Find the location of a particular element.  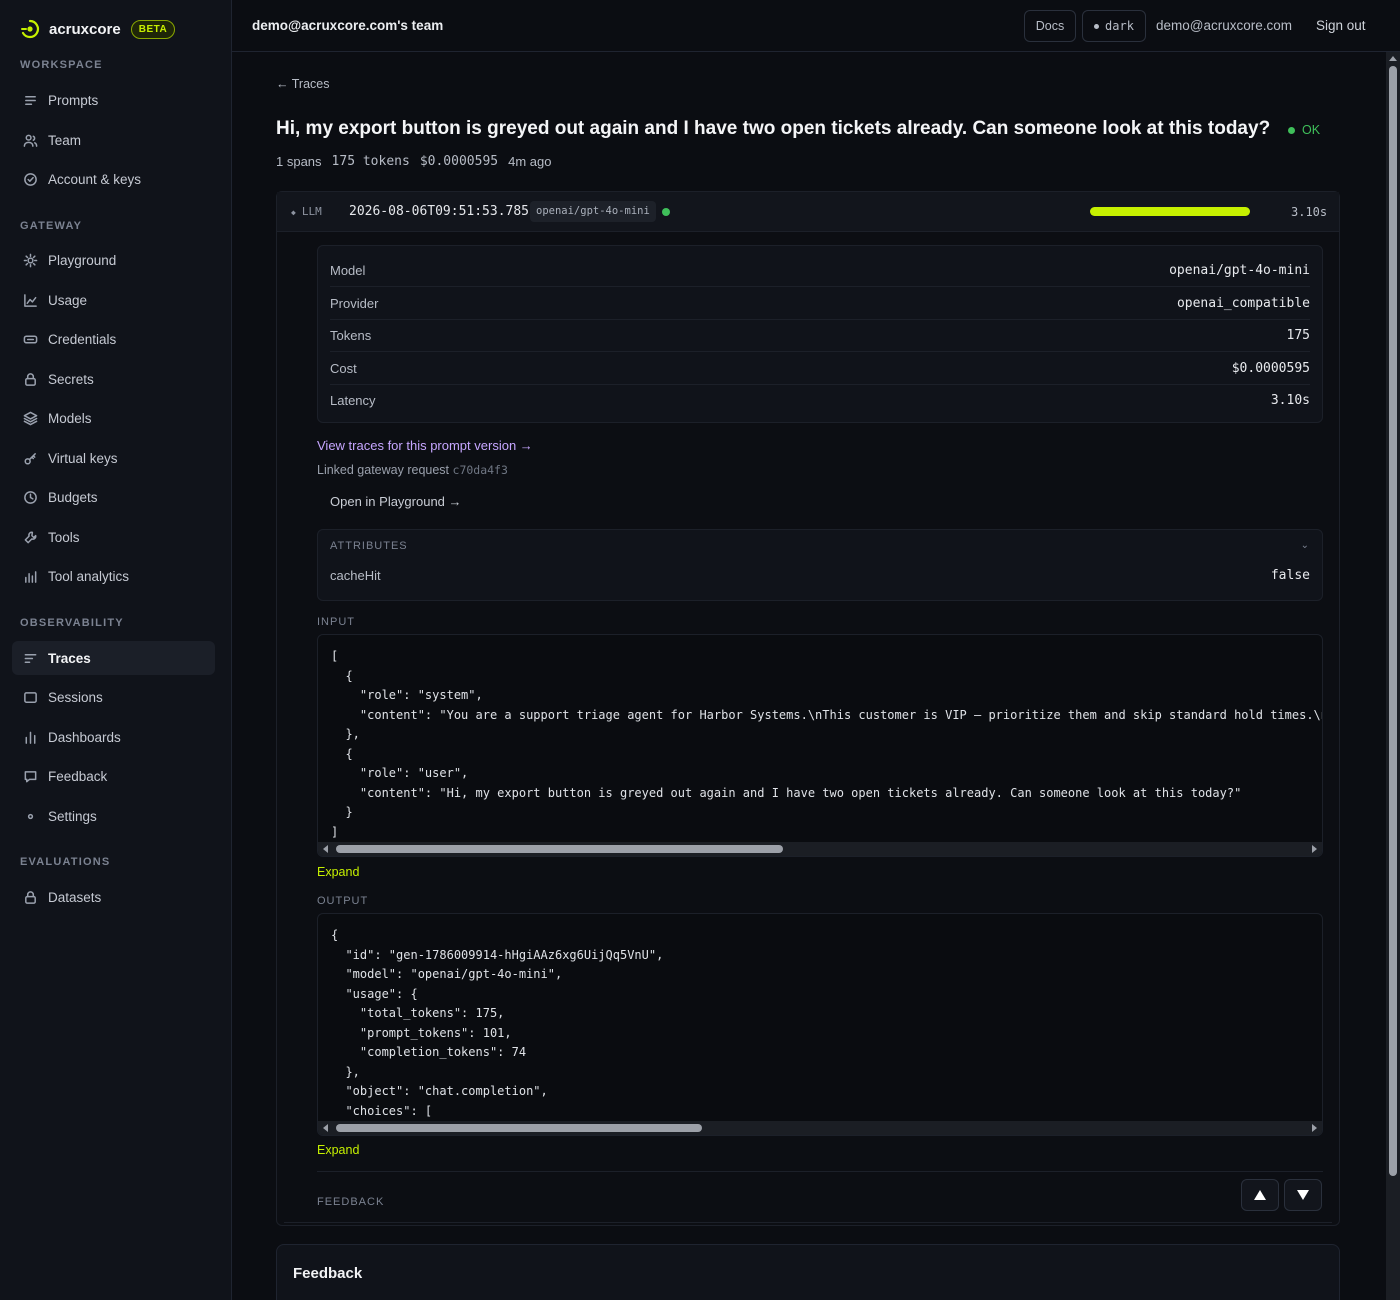

settings-icon is located at coordinates (30, 816).